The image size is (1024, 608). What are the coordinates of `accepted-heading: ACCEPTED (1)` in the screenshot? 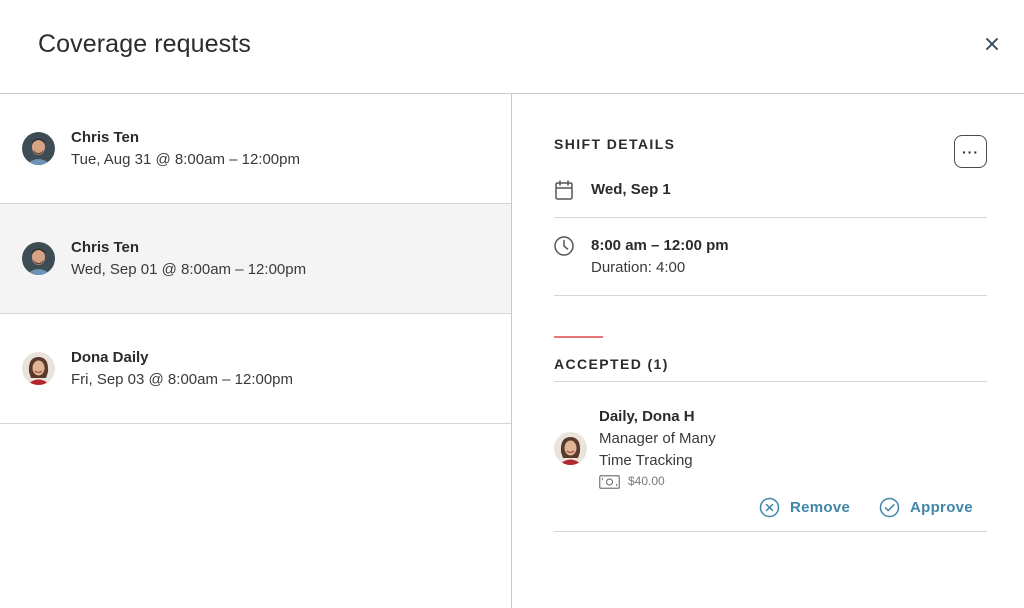 It's located at (611, 364).